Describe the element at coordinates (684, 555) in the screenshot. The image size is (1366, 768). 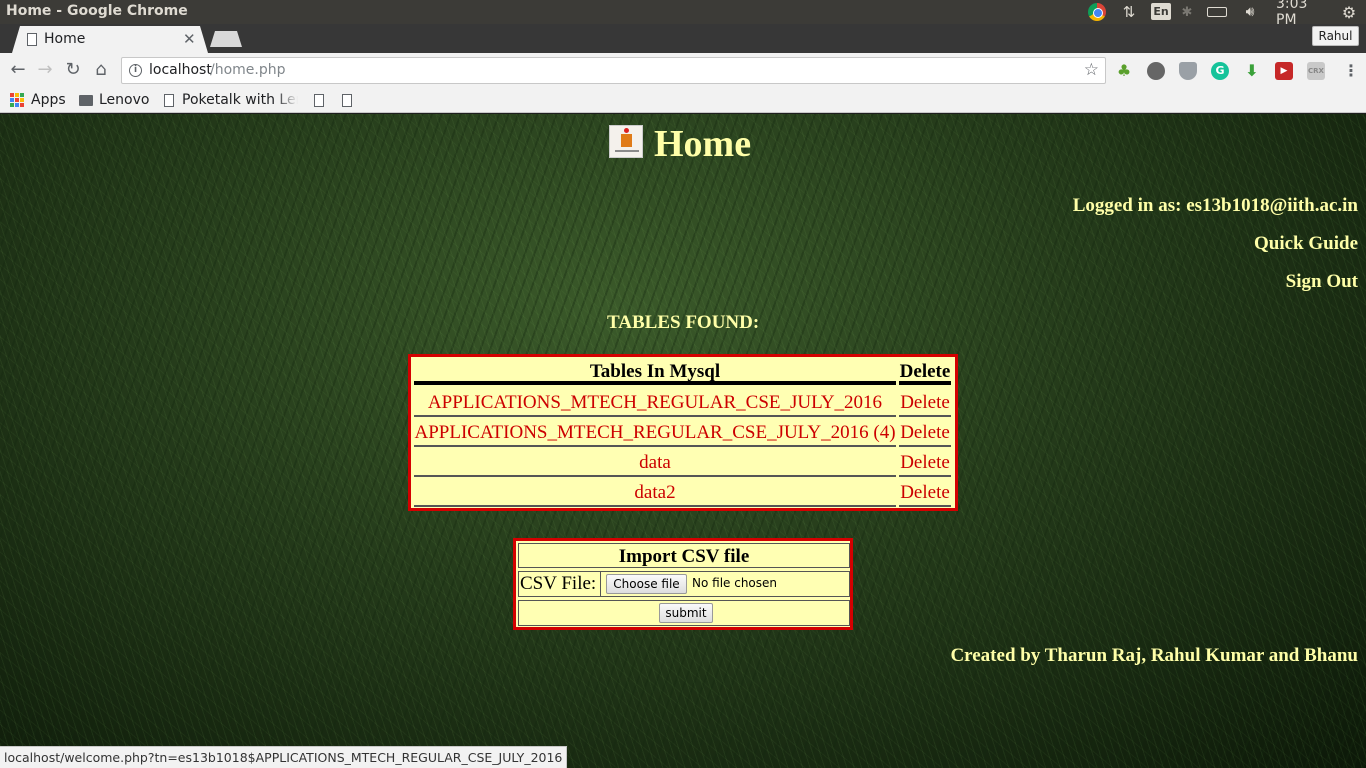
I see `import-csv-heading: Import CSV file` at that location.